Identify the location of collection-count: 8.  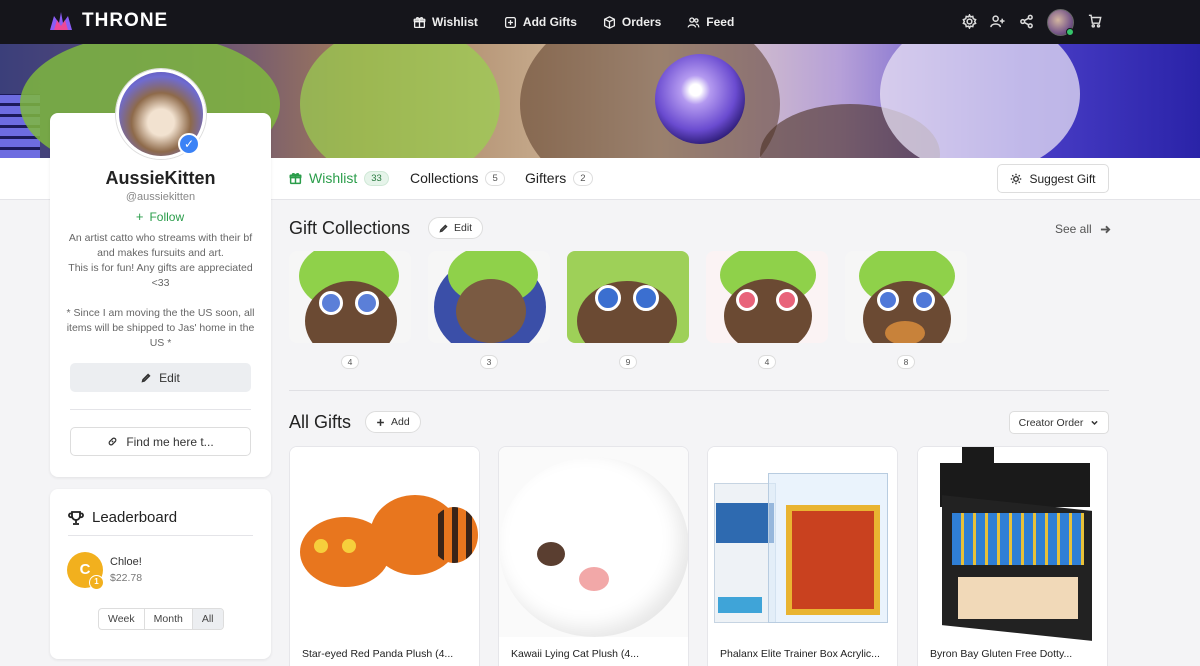
(906, 362).